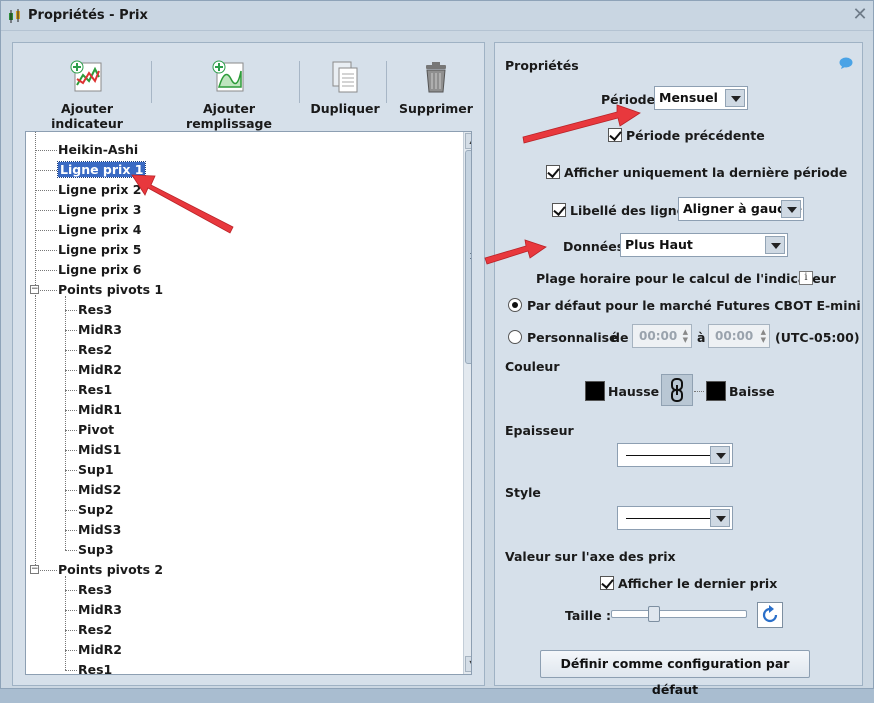 This screenshot has height=703, width=874. I want to click on line-labels-checkbox, so click(559, 210).